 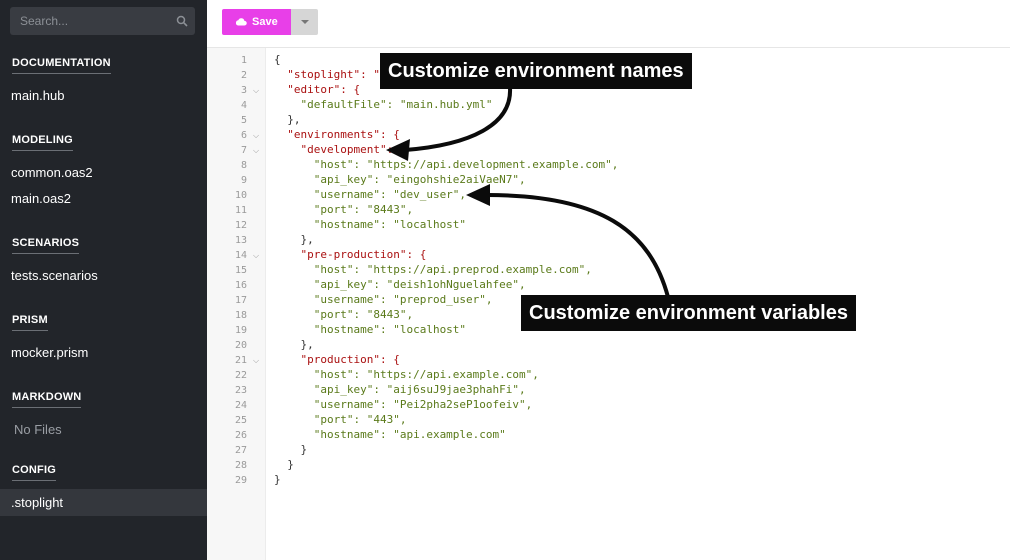 I want to click on line-number: 7, so click(x=243, y=150).